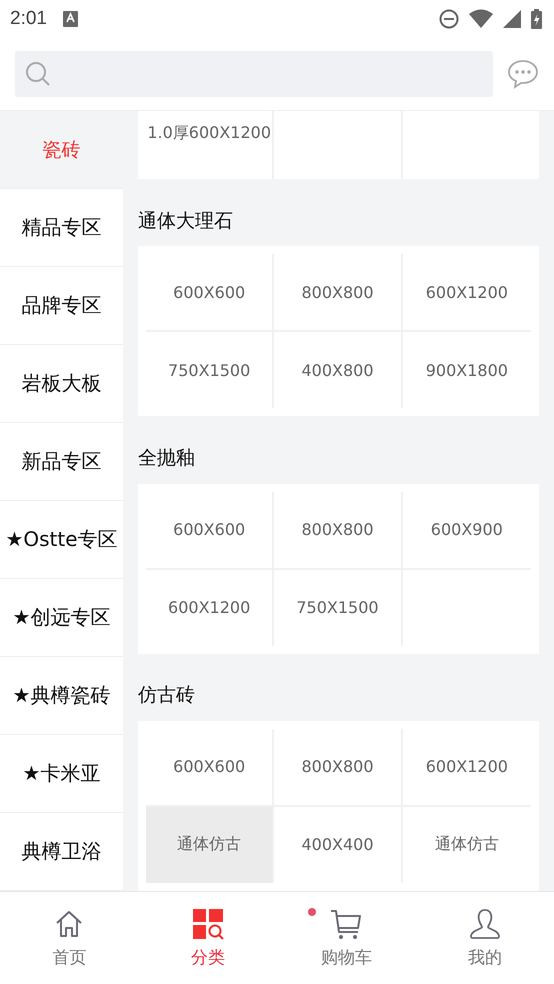  I want to click on category-item: 精品专区, so click(61, 228).